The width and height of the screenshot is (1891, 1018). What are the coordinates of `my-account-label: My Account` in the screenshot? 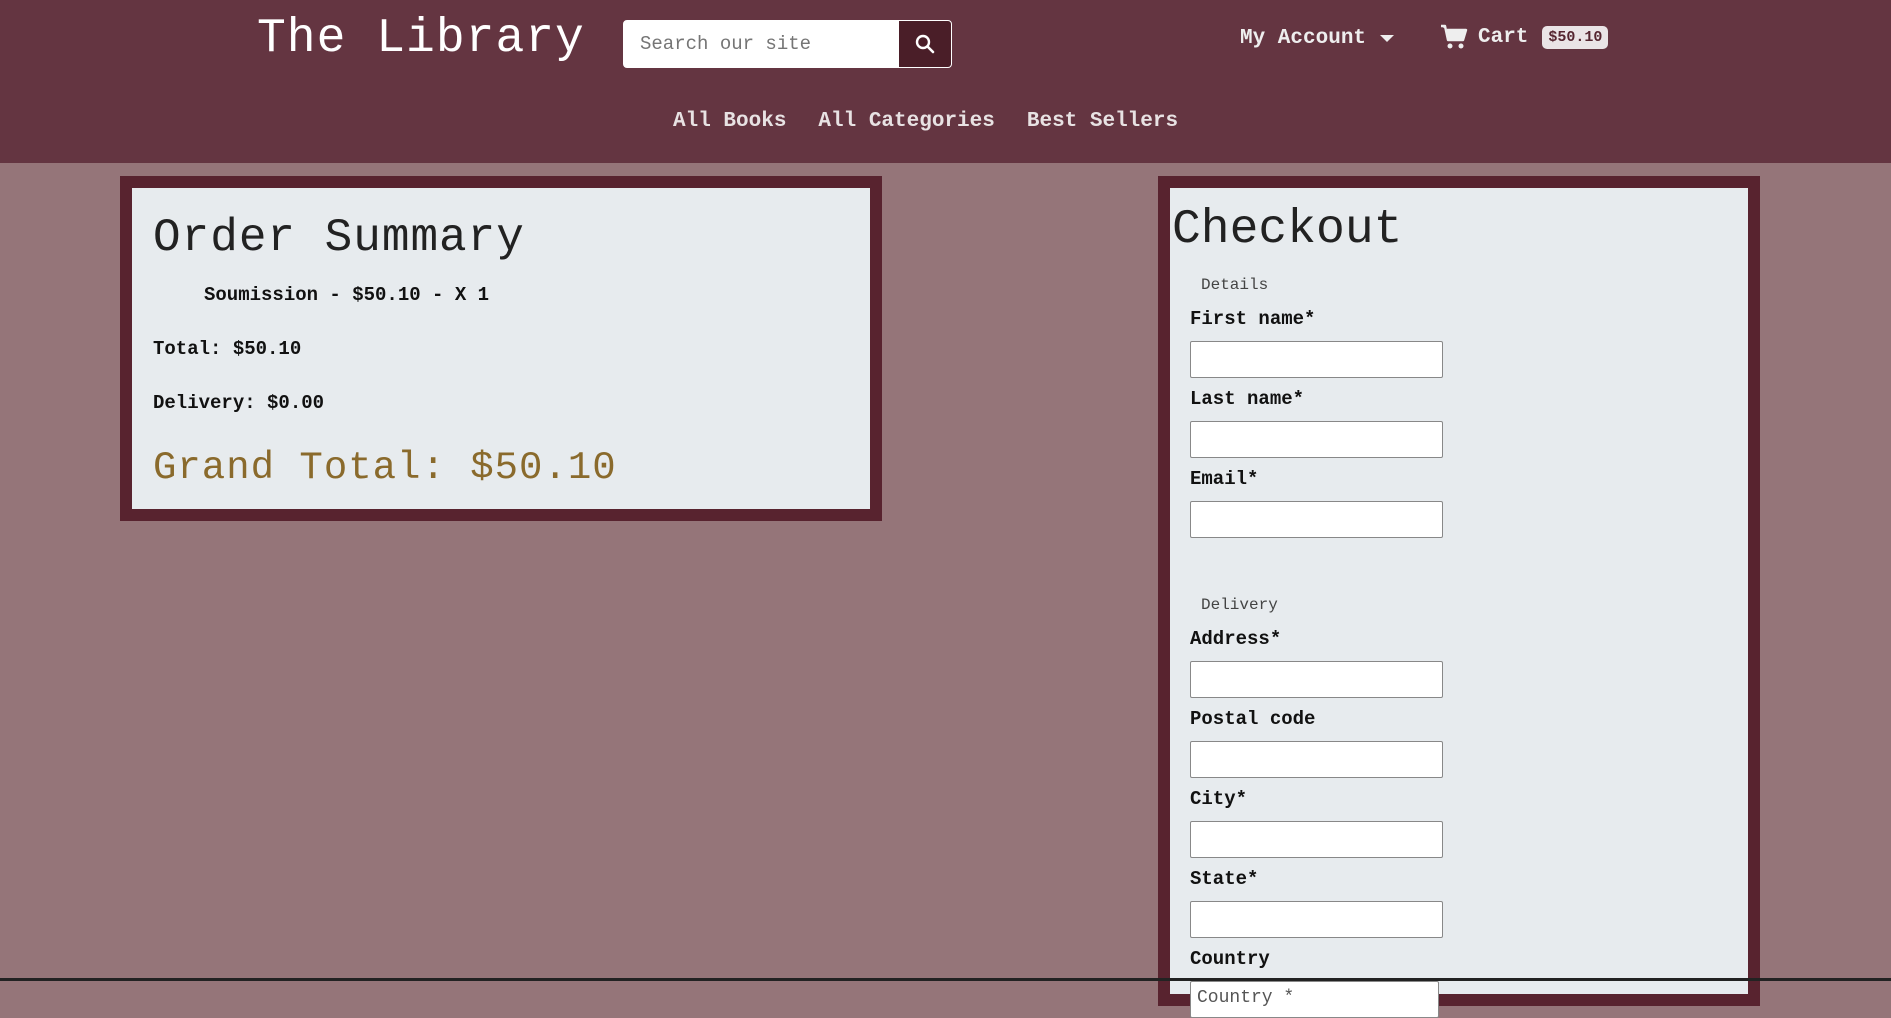 It's located at (1303, 38).